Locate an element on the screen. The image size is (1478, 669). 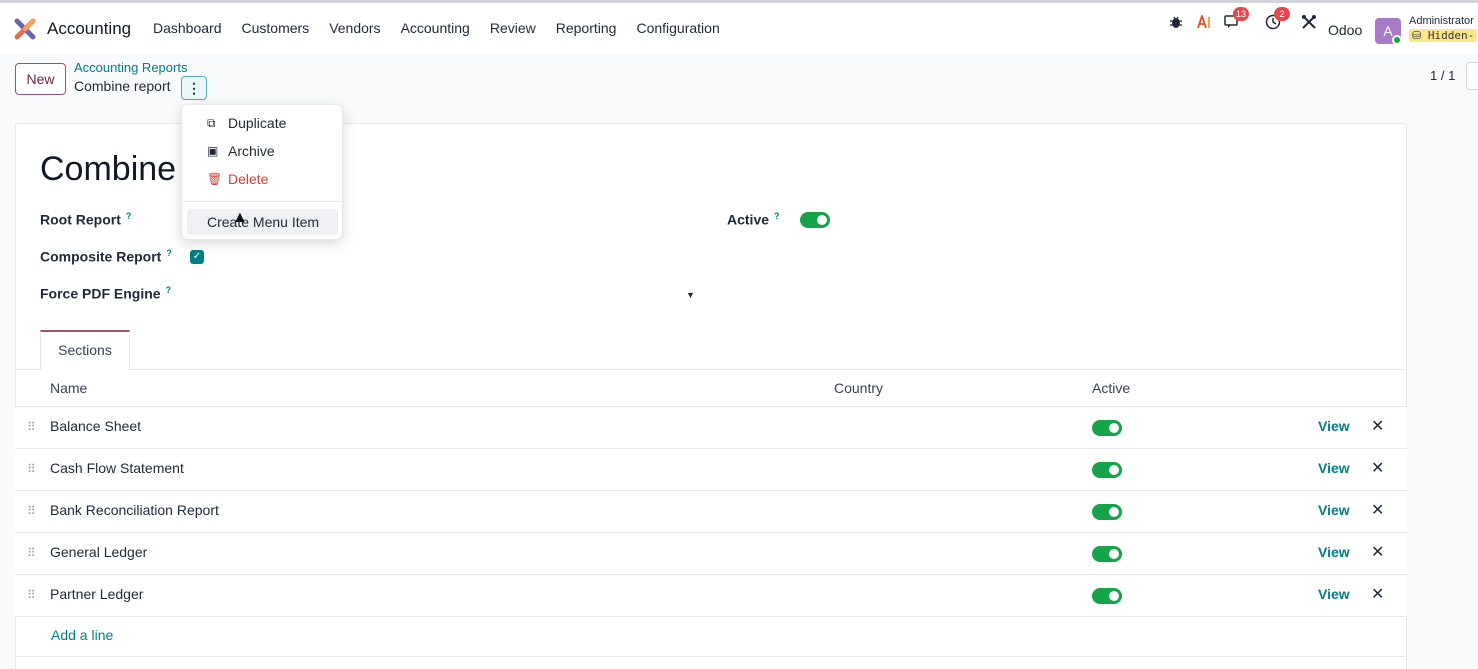
column-country: Country is located at coordinates (858, 388).